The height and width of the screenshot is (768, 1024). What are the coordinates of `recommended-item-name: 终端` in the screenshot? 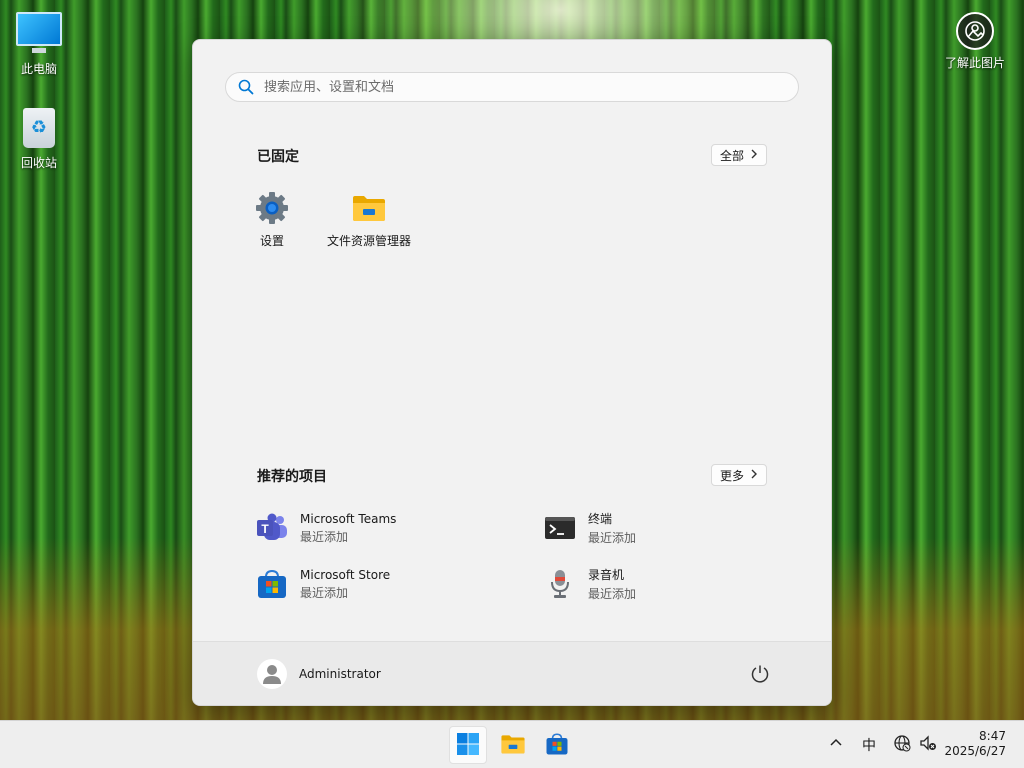 It's located at (600, 519).